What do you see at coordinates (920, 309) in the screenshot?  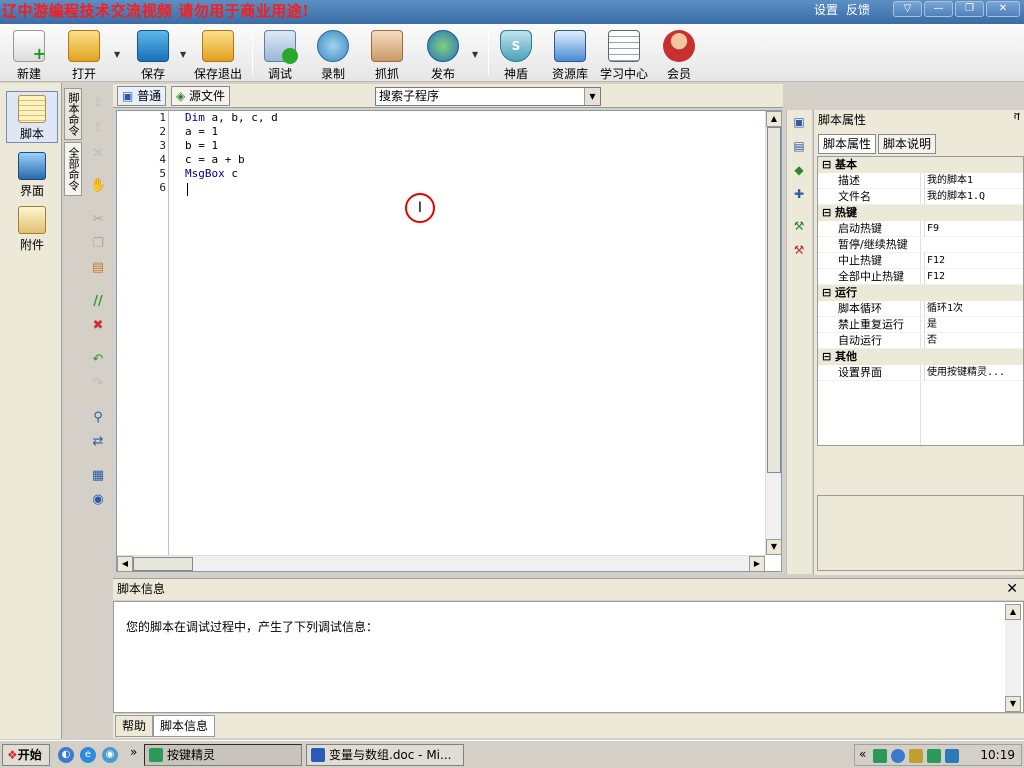 I see `property-row: 脚本循环 循环1次` at bounding box center [920, 309].